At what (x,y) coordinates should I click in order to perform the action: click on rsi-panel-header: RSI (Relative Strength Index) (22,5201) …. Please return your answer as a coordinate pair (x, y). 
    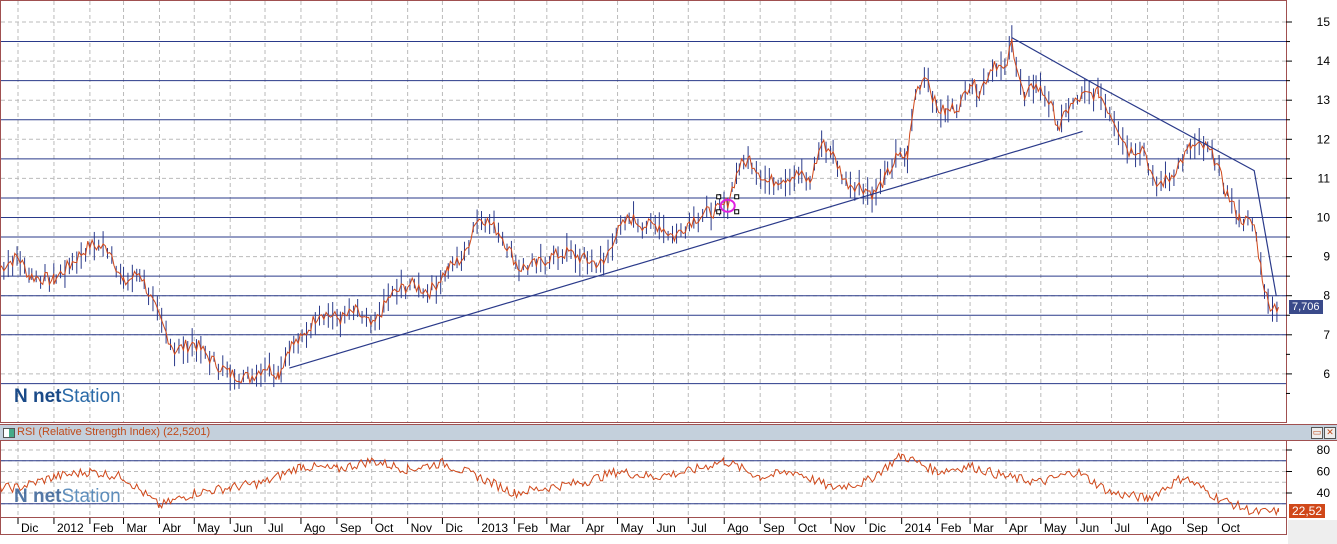
    Looking at the image, I should click on (668, 432).